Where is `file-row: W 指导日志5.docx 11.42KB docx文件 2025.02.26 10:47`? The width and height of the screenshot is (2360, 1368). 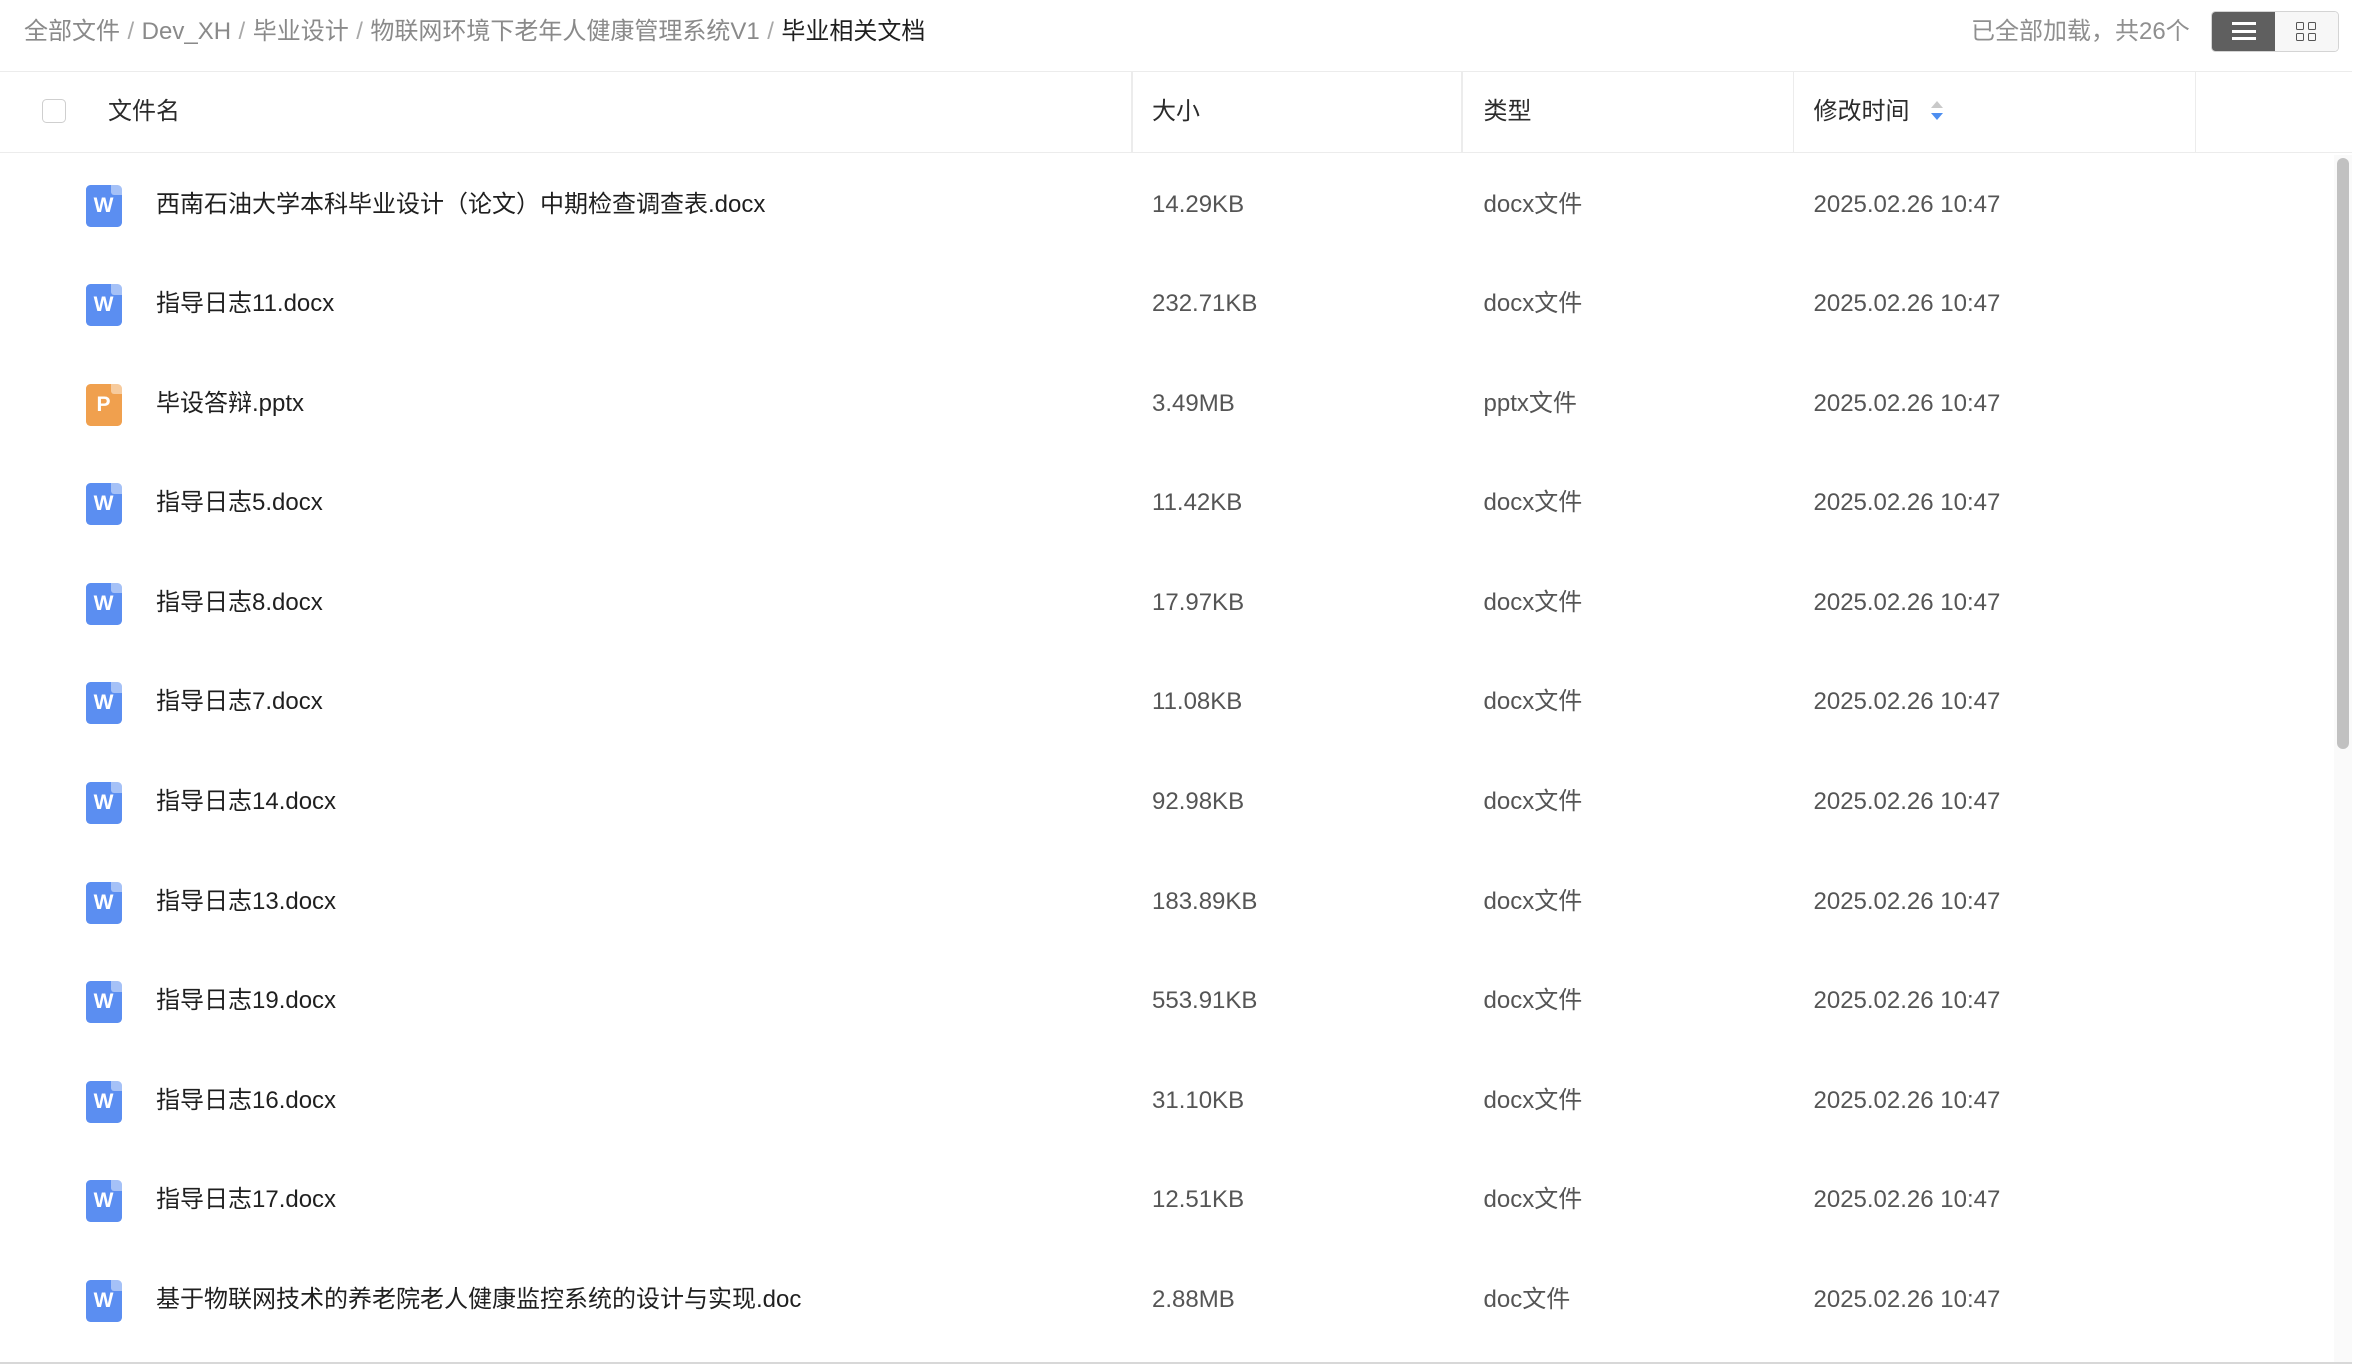
file-row: W 指导日志5.docx 11.42KB docx文件 2025.02.26 10:47 is located at coordinates (1167, 503).